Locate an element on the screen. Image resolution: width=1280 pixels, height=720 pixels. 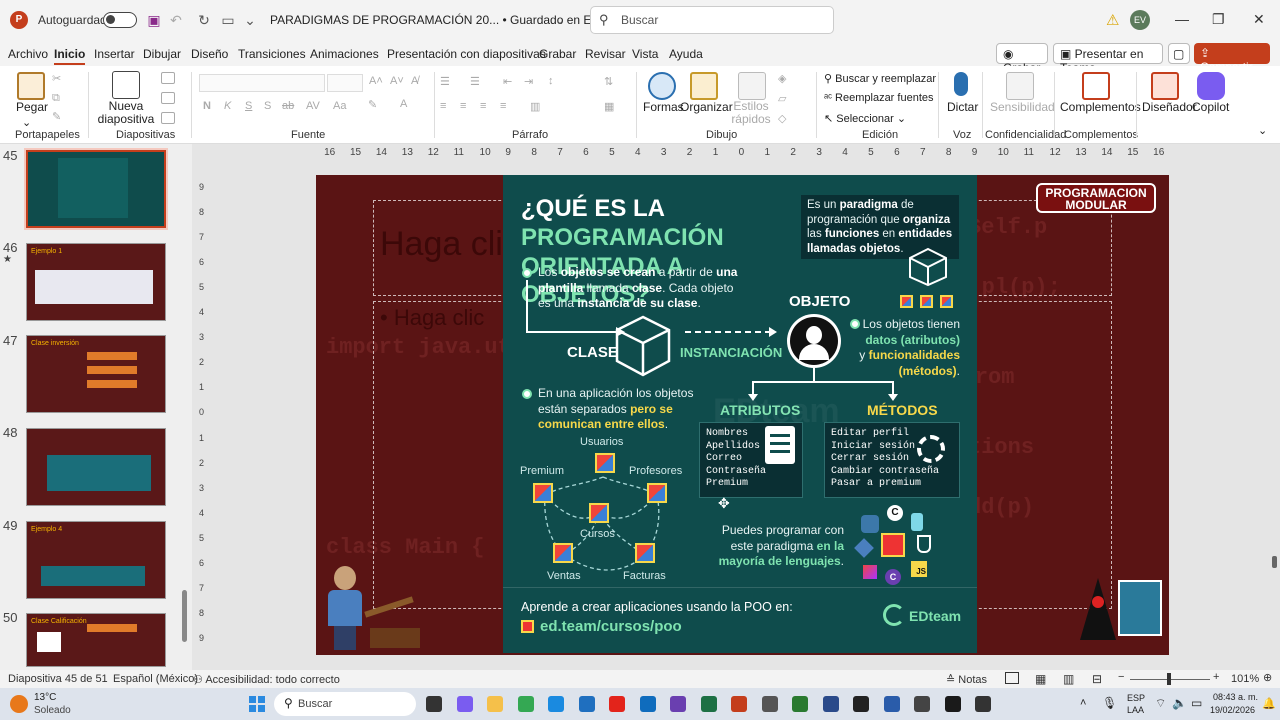
accessibility-status: ⚇ Accesibilidad: todo correcto is located at coordinates (266, 679).